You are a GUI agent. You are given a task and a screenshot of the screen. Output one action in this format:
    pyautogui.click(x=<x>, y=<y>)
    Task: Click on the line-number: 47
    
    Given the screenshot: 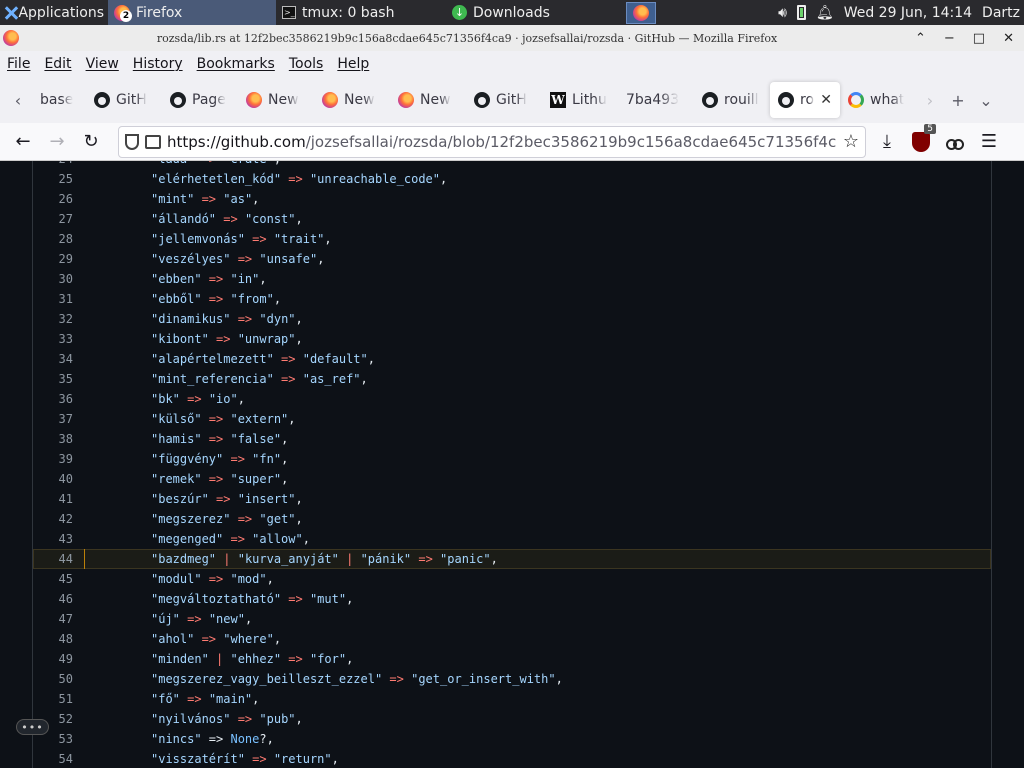 What is the action you would take?
    pyautogui.click(x=53, y=619)
    